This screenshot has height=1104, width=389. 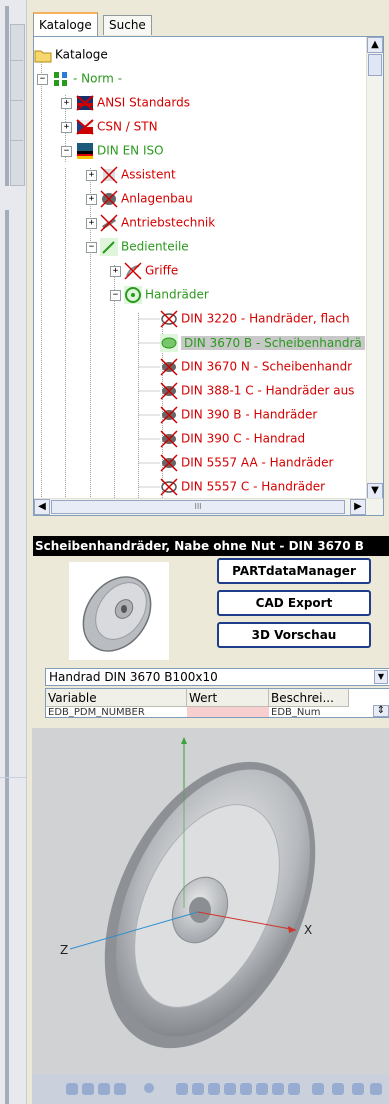 I want to click on view-iso2-icon, so click(x=294, y=1089).